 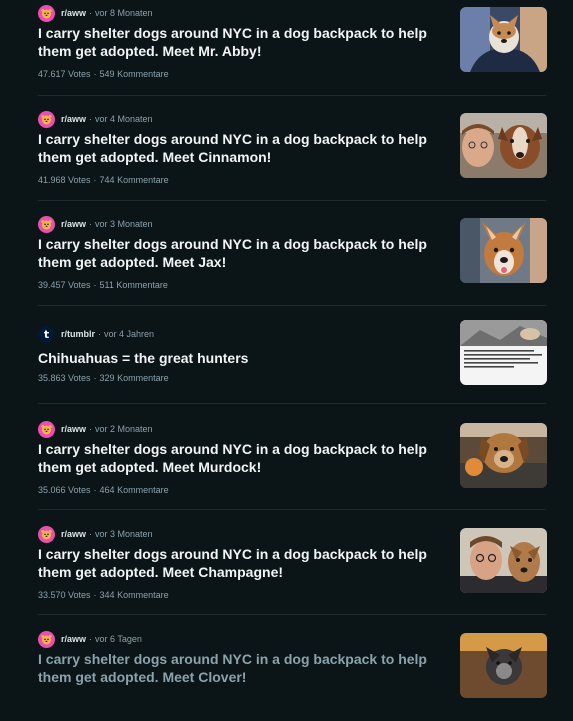 I want to click on post-stats: 39.457 Votes · 511 Kommentare, so click(x=103, y=285).